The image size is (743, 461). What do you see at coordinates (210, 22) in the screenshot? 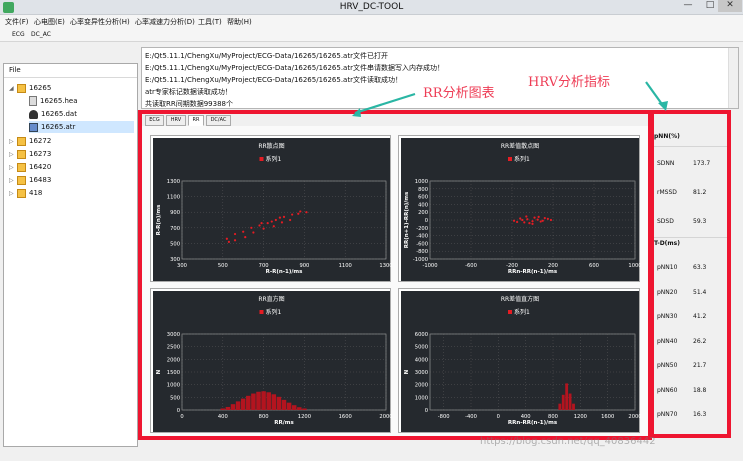
I see `menu-tools: 工具(T)` at bounding box center [210, 22].